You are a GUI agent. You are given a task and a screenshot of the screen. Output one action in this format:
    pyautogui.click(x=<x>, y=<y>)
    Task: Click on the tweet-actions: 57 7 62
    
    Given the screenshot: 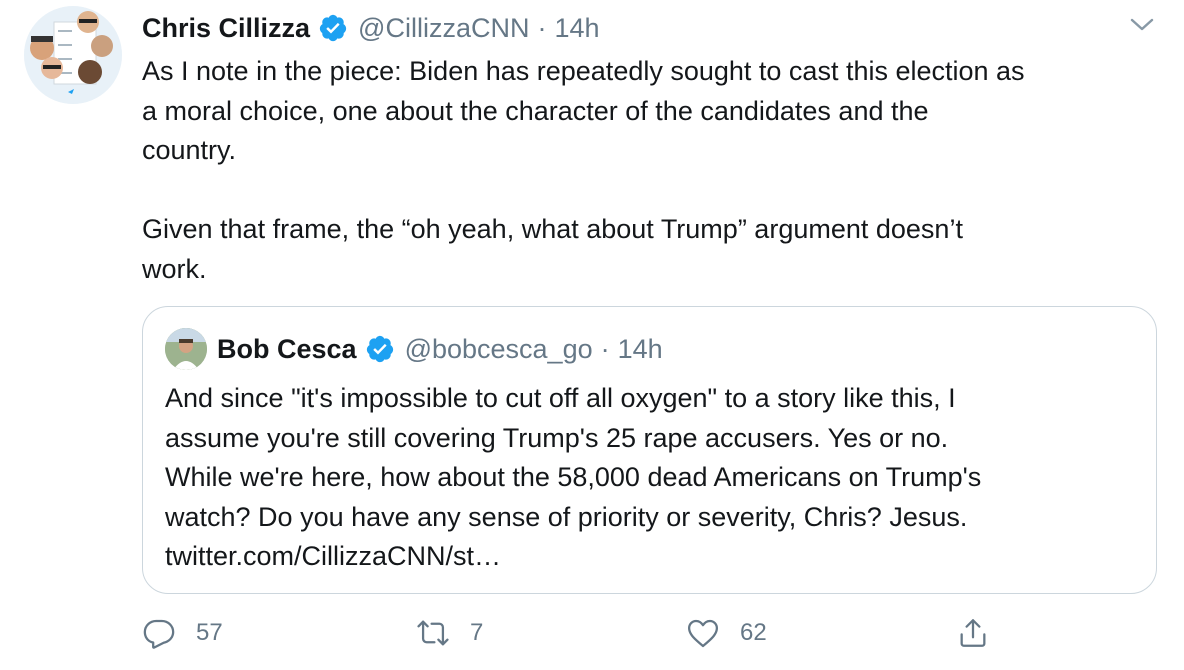 What is the action you would take?
    pyautogui.click(x=662, y=636)
    